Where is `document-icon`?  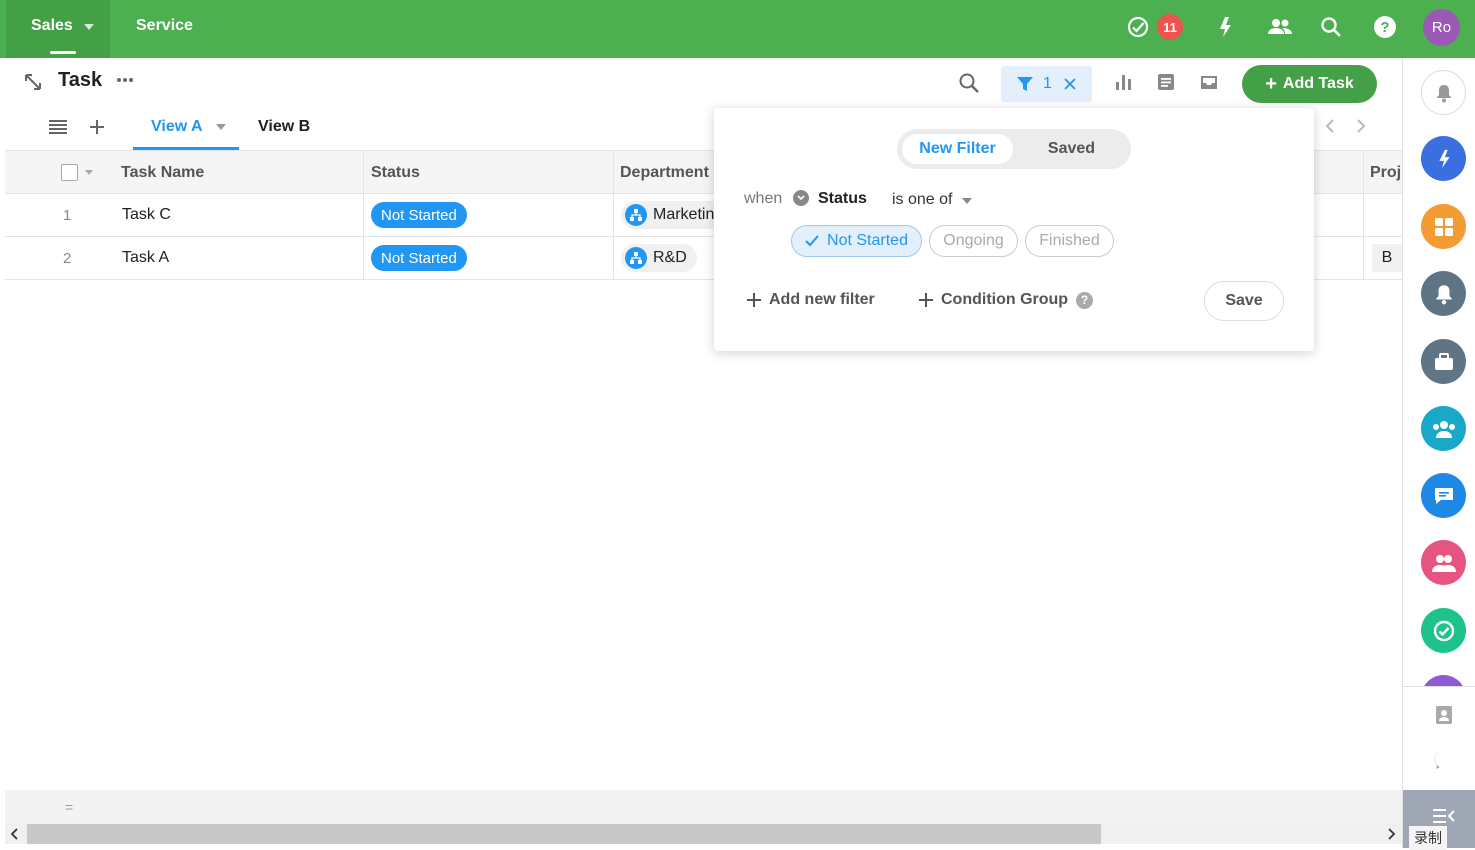
document-icon is located at coordinates (1166, 82).